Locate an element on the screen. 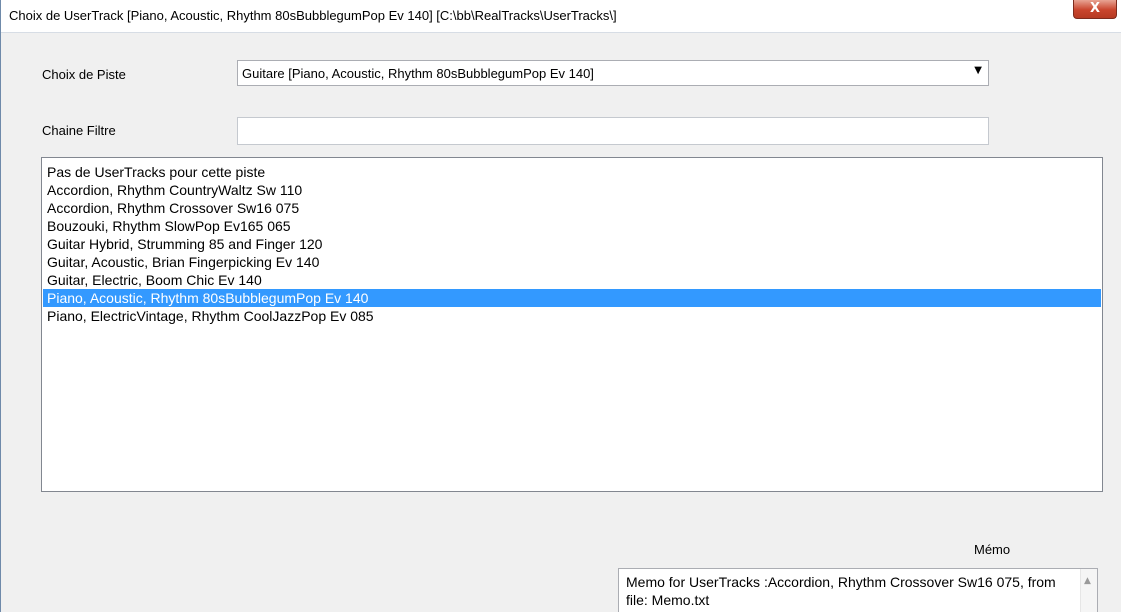 This screenshot has height=612, width=1121. list-item: Accordion, Rhythm CountryWaltz Sw 110 is located at coordinates (572, 190).